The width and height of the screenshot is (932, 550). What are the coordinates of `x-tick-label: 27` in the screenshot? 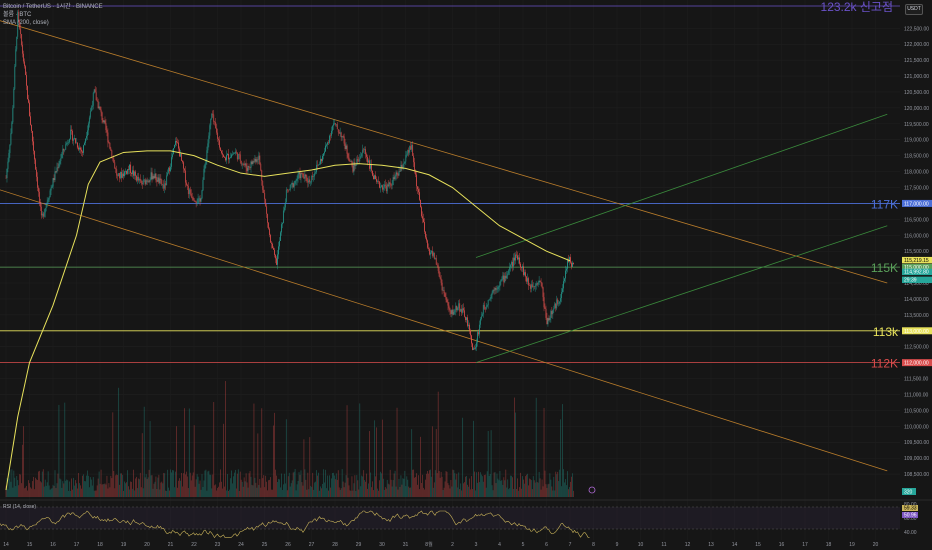 It's located at (312, 545).